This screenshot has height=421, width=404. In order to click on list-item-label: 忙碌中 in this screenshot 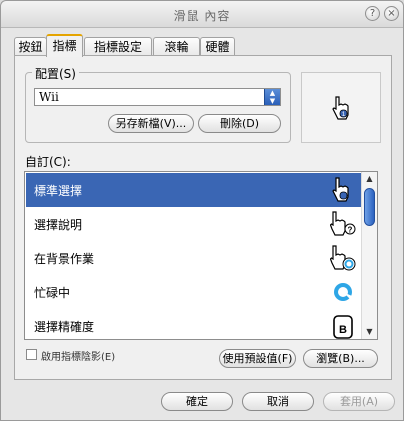, I will do `click(52, 293)`.